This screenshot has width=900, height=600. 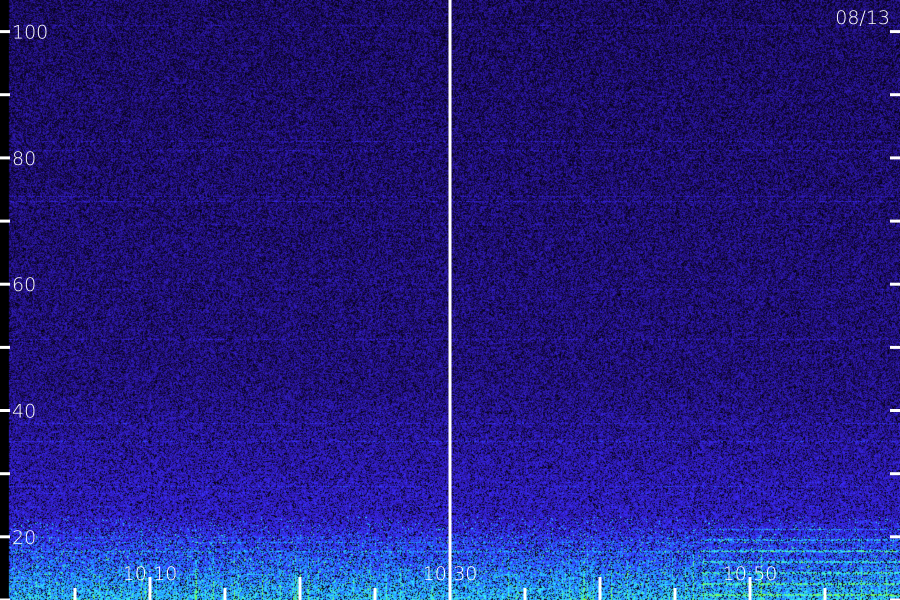 I want to click on y-tick-label-40: 40, so click(x=24, y=412).